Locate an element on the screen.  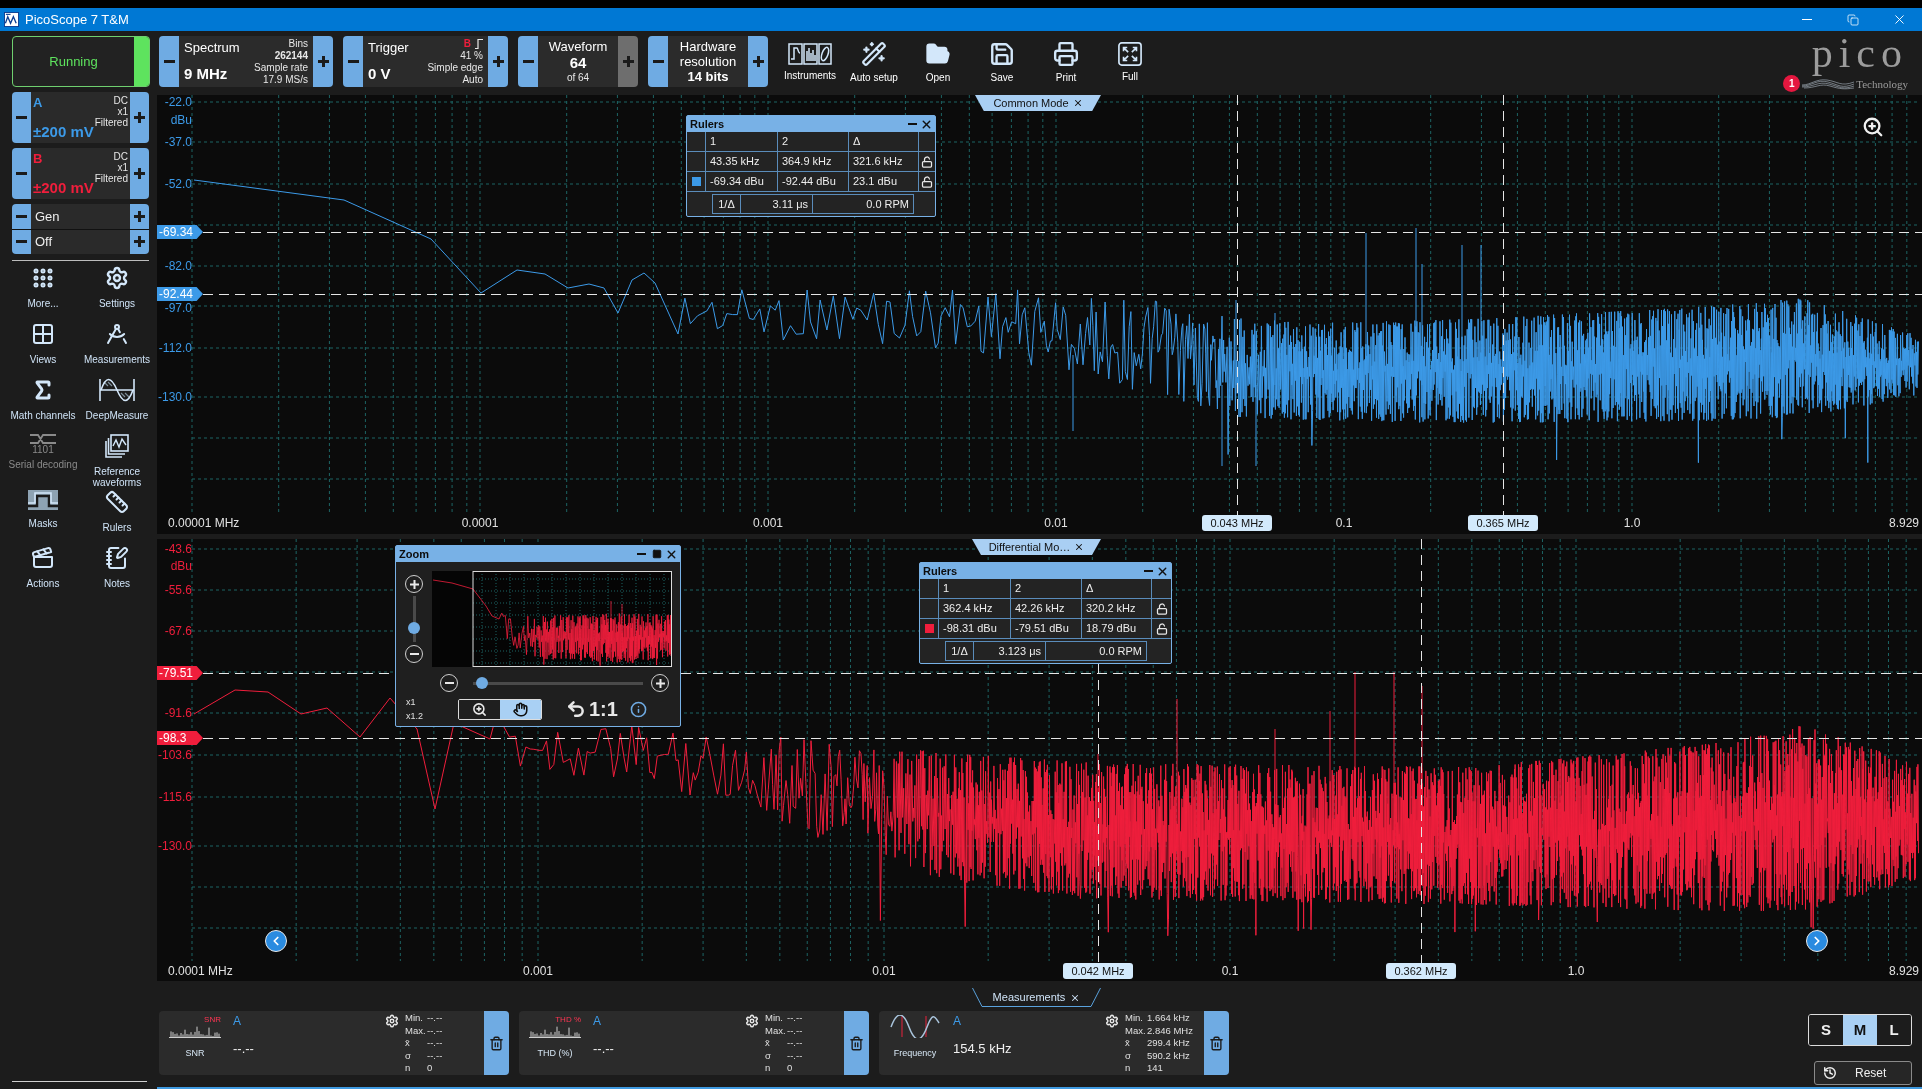
sidebar-tool-button: DeepMeasure is located at coordinates (117, 406).